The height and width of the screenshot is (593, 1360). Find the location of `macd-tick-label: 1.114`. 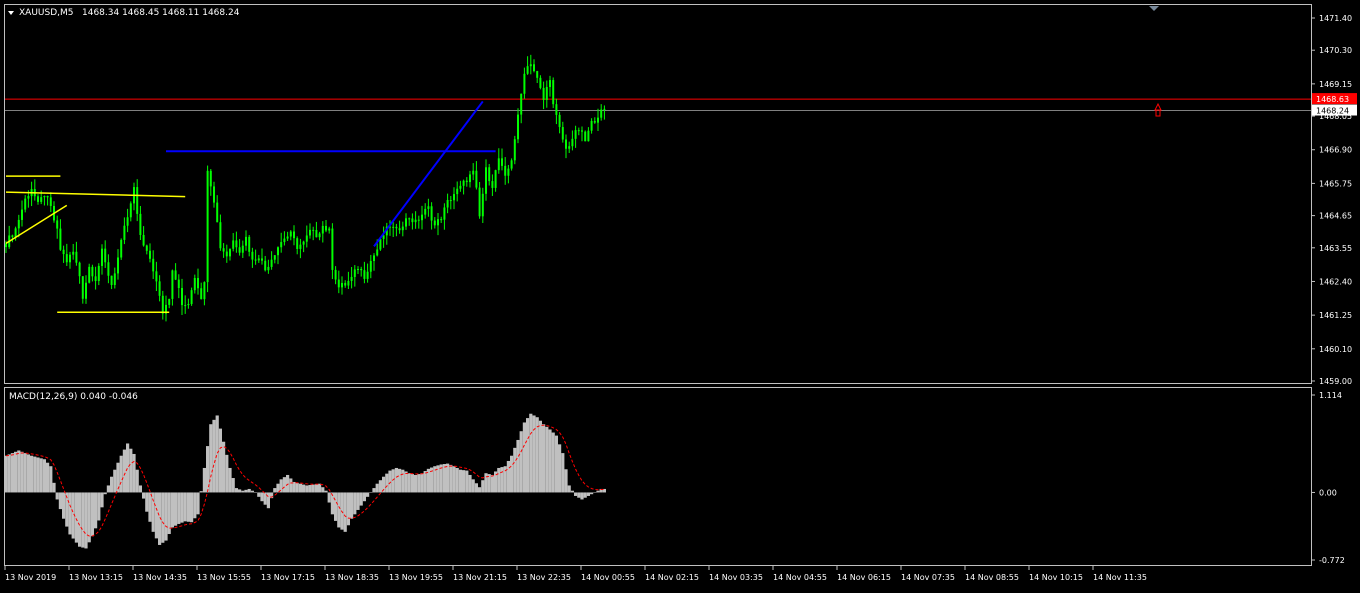

macd-tick-label: 1.114 is located at coordinates (1330, 395).